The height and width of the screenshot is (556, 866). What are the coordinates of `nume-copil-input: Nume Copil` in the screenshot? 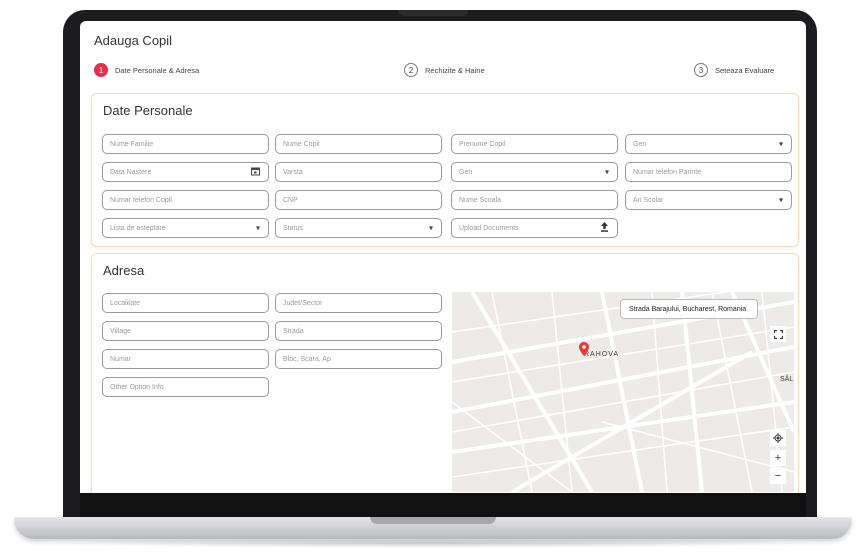 It's located at (358, 144).